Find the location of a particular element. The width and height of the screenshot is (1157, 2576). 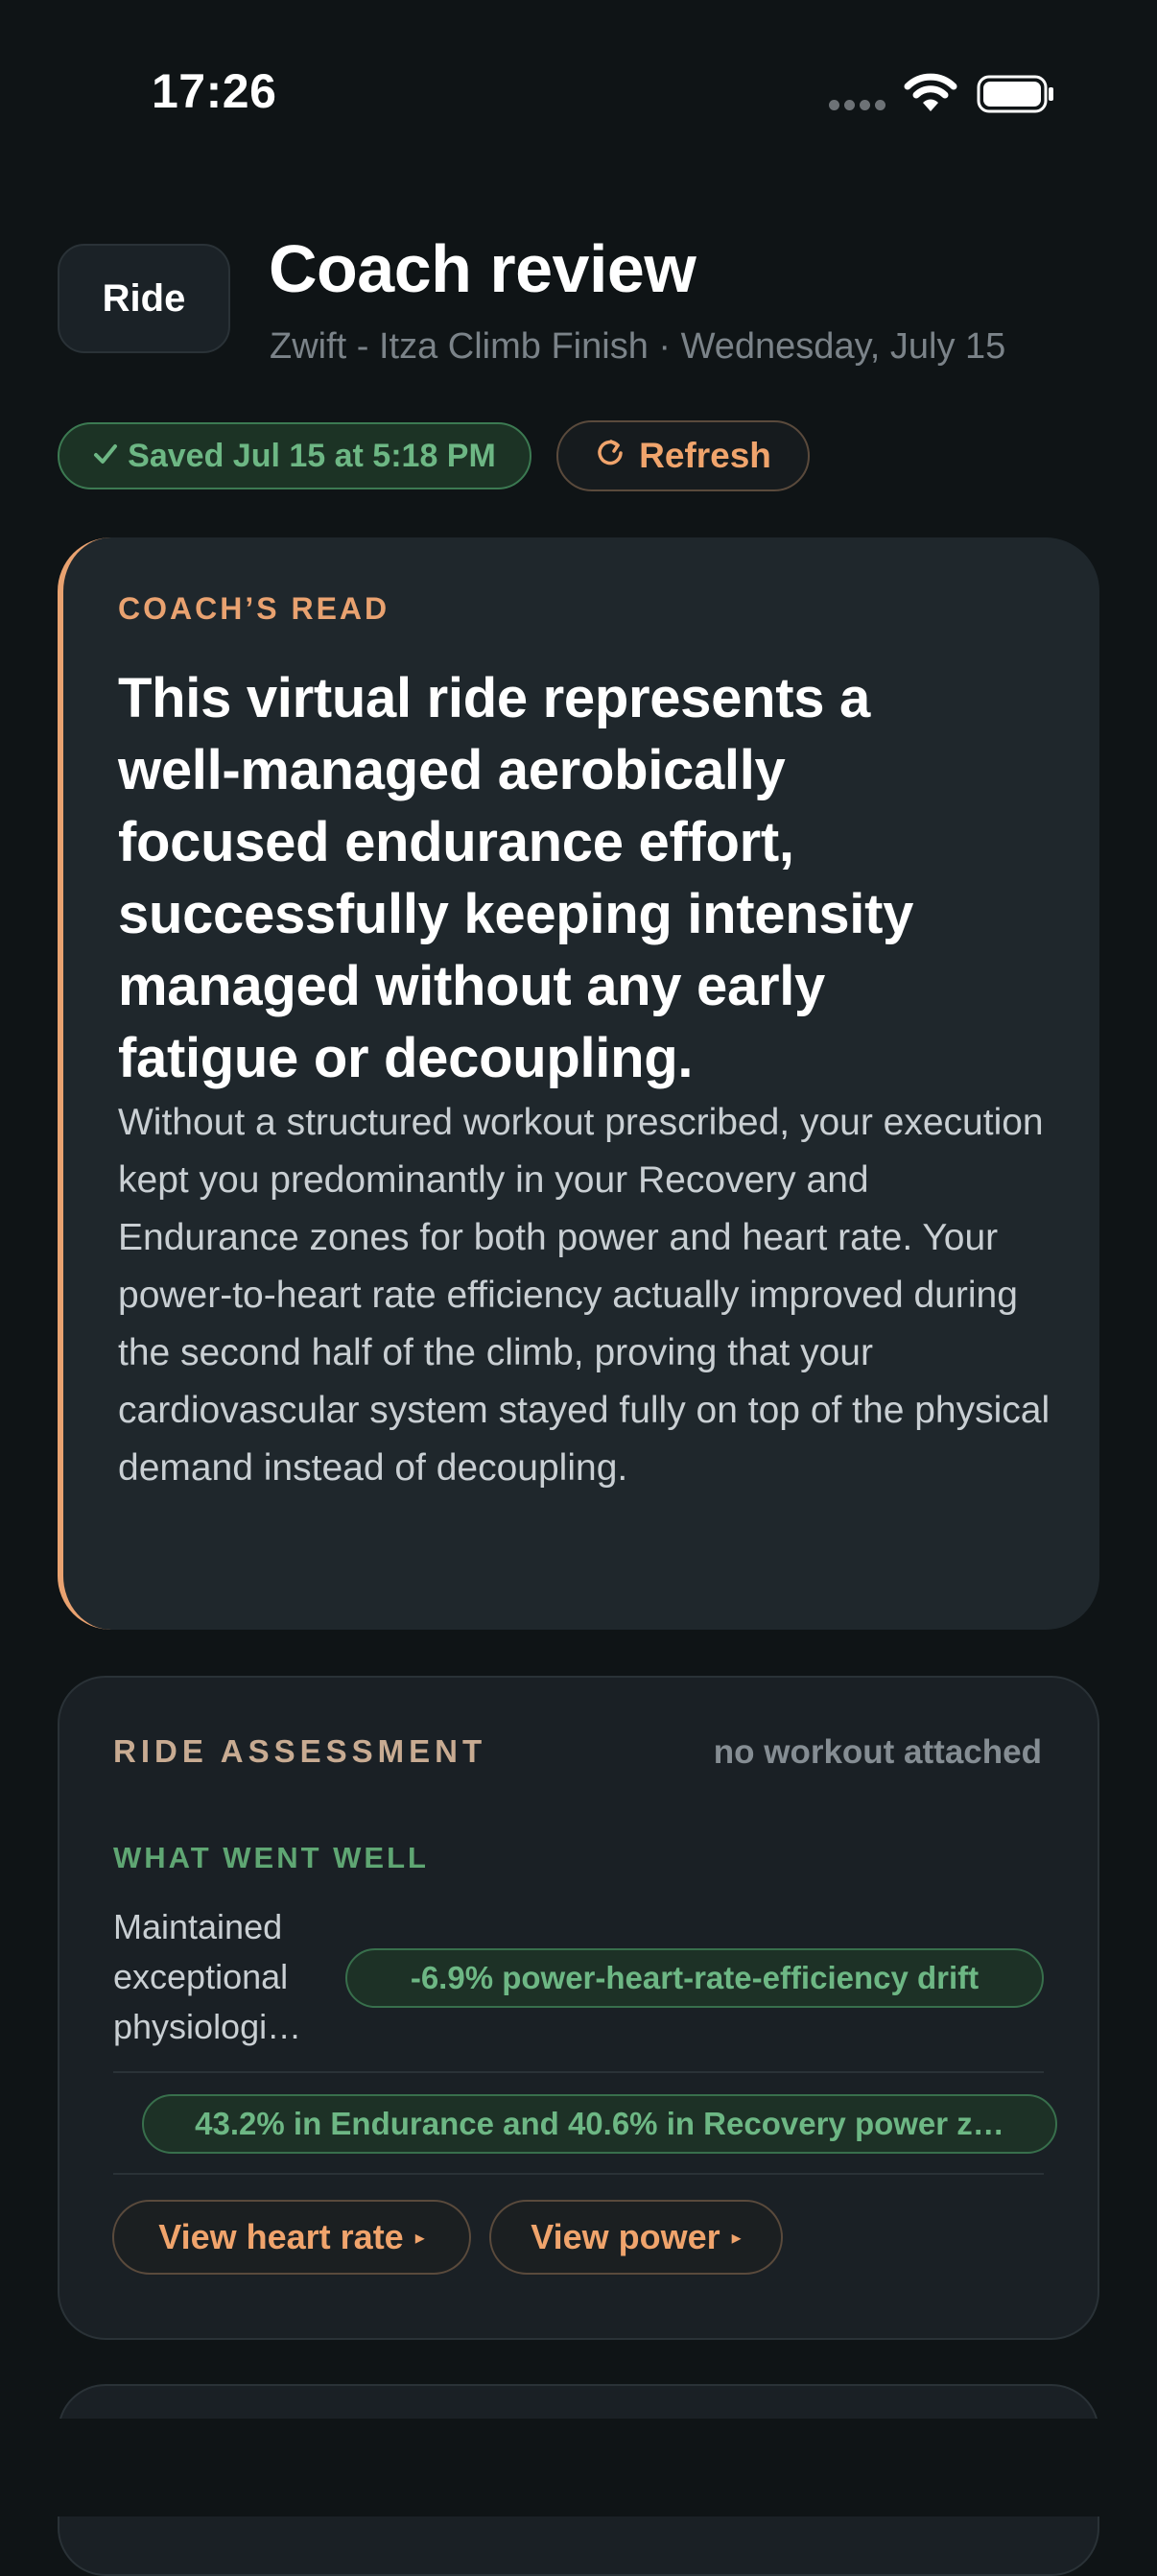

view-heart-rate-button: View heart rate ▸ is located at coordinates (291, 2237).